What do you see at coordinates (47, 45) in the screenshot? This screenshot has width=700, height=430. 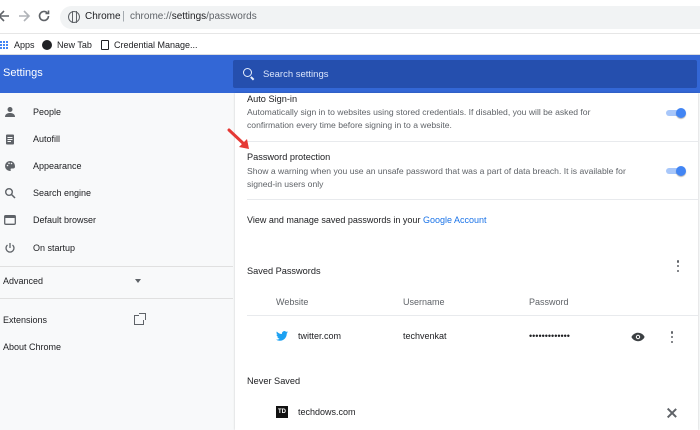 I see `new-tab-icon` at bounding box center [47, 45].